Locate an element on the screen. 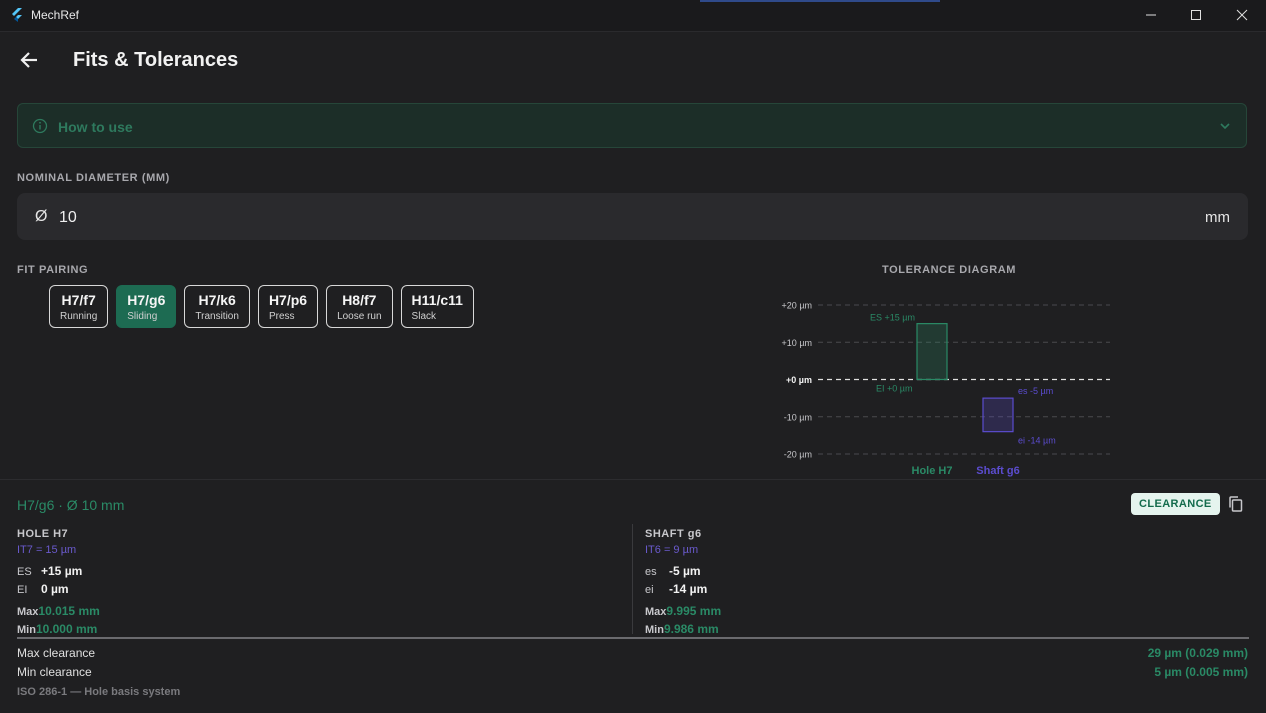  shaft-head: SHAFT g6 is located at coordinates (673, 534).